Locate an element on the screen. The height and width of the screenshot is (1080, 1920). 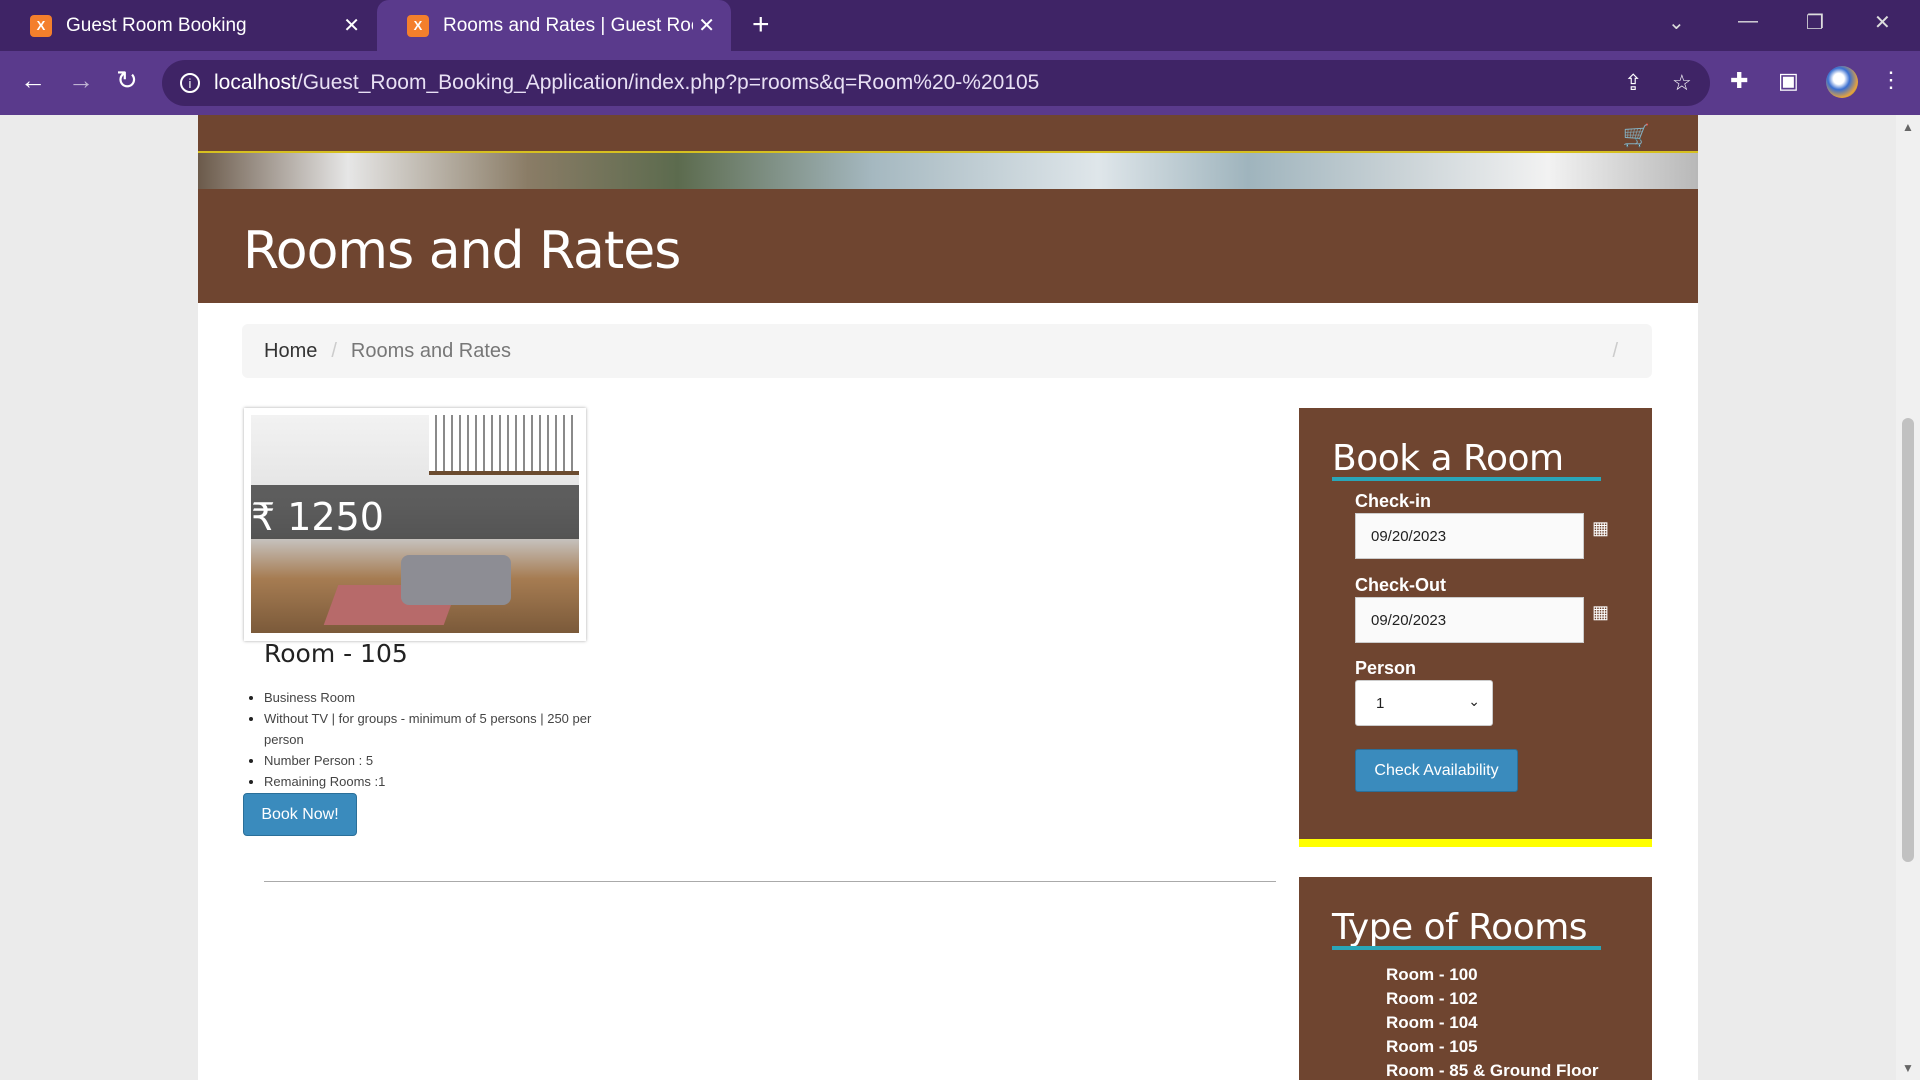
hero-image-strip is located at coordinates (948, 171).